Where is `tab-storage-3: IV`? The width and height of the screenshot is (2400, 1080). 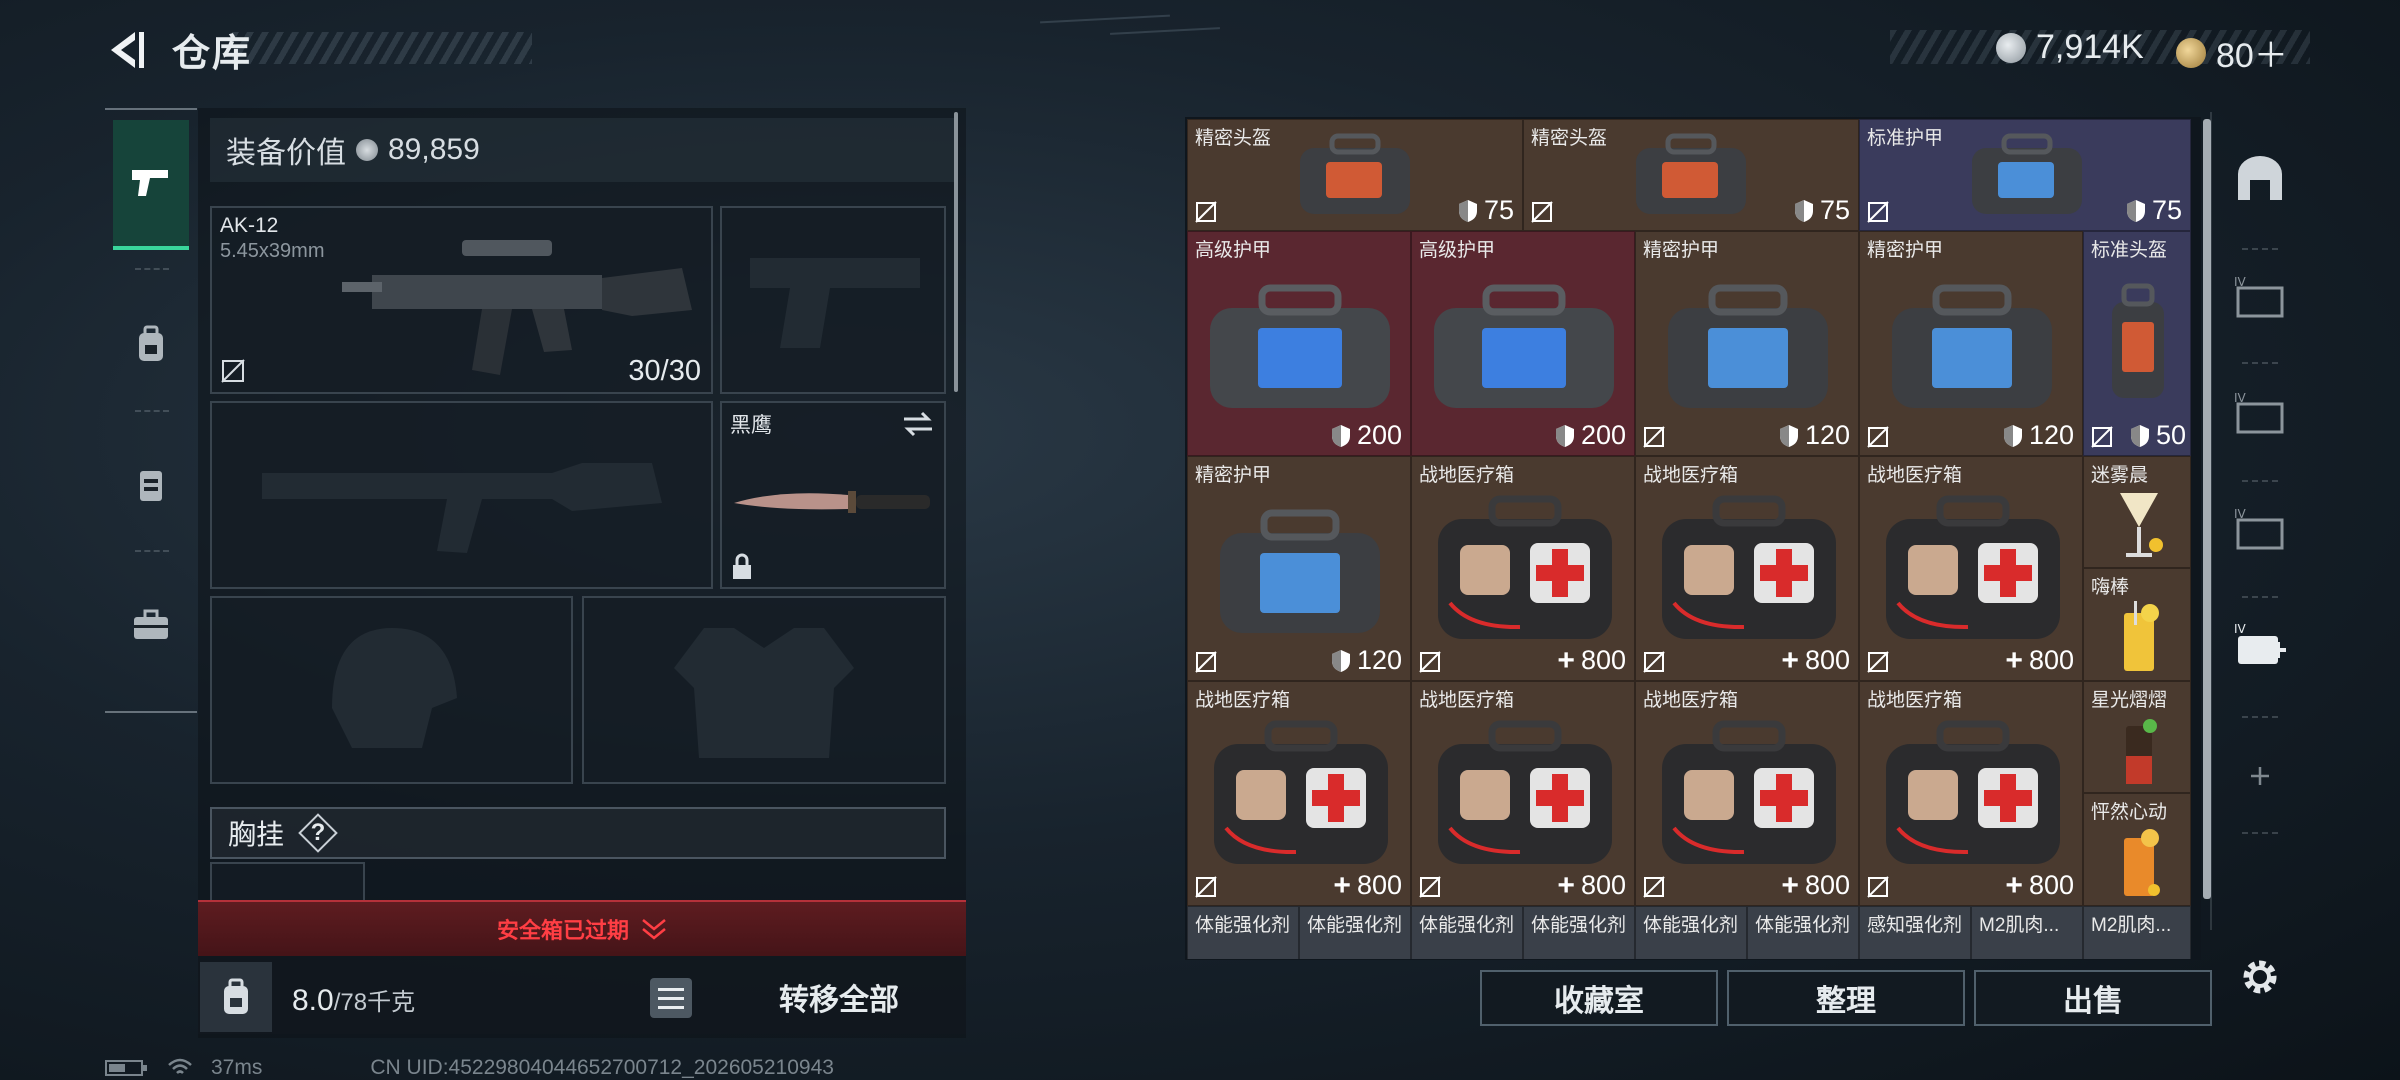
tab-storage-3: IV is located at coordinates (2260, 414).